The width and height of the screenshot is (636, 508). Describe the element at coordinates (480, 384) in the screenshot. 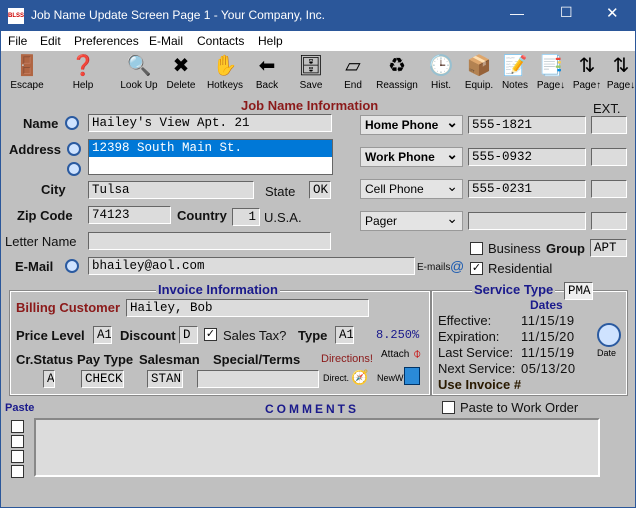

I see `use-invoice-label: Use Invoice #` at that location.